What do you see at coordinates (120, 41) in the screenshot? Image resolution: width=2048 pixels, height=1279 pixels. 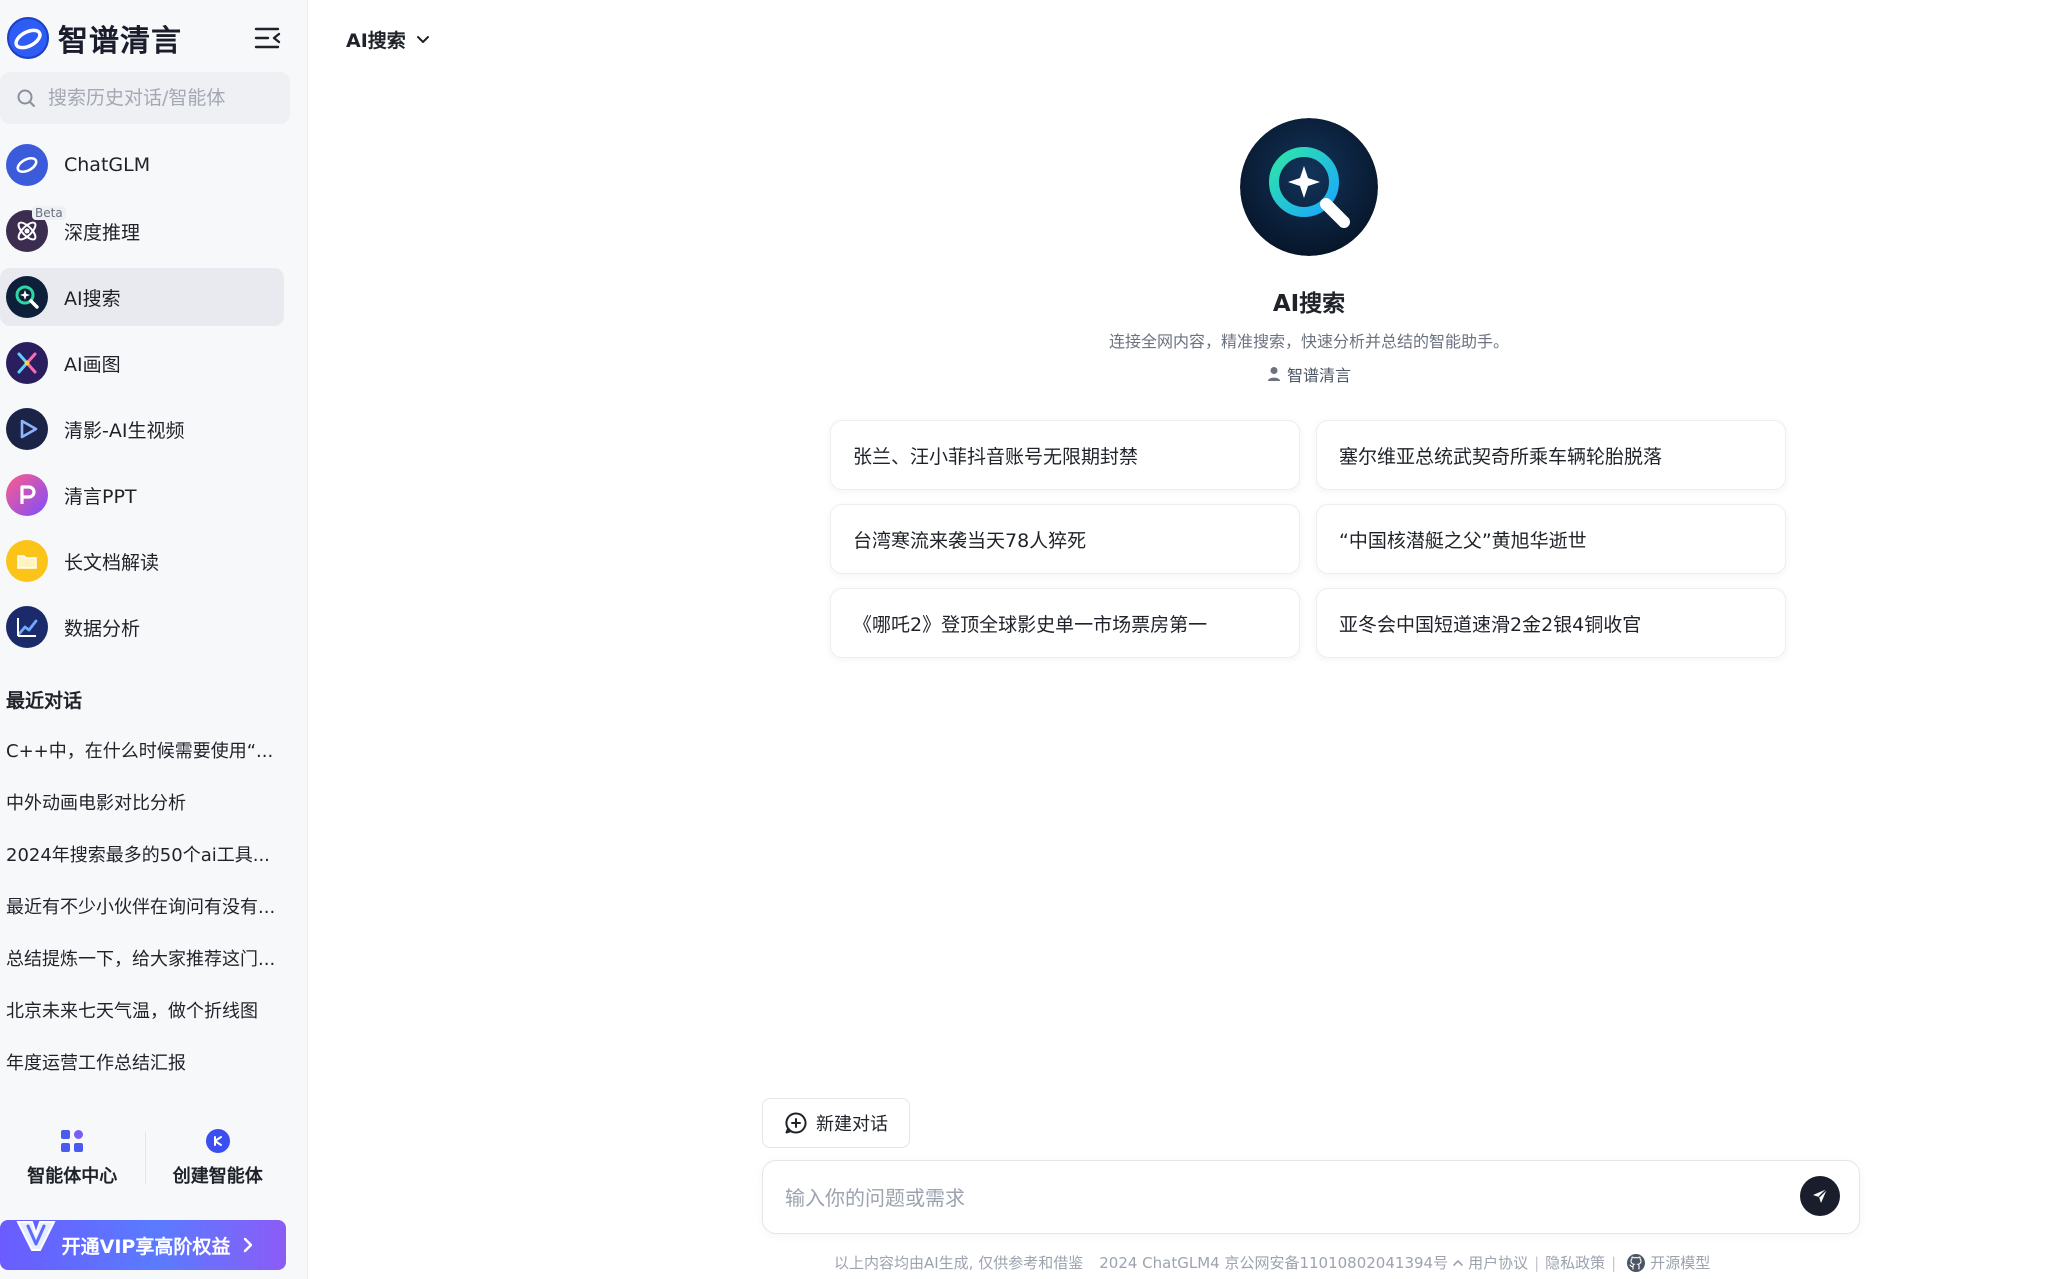 I see `brand-name: 智谱清言` at bounding box center [120, 41].